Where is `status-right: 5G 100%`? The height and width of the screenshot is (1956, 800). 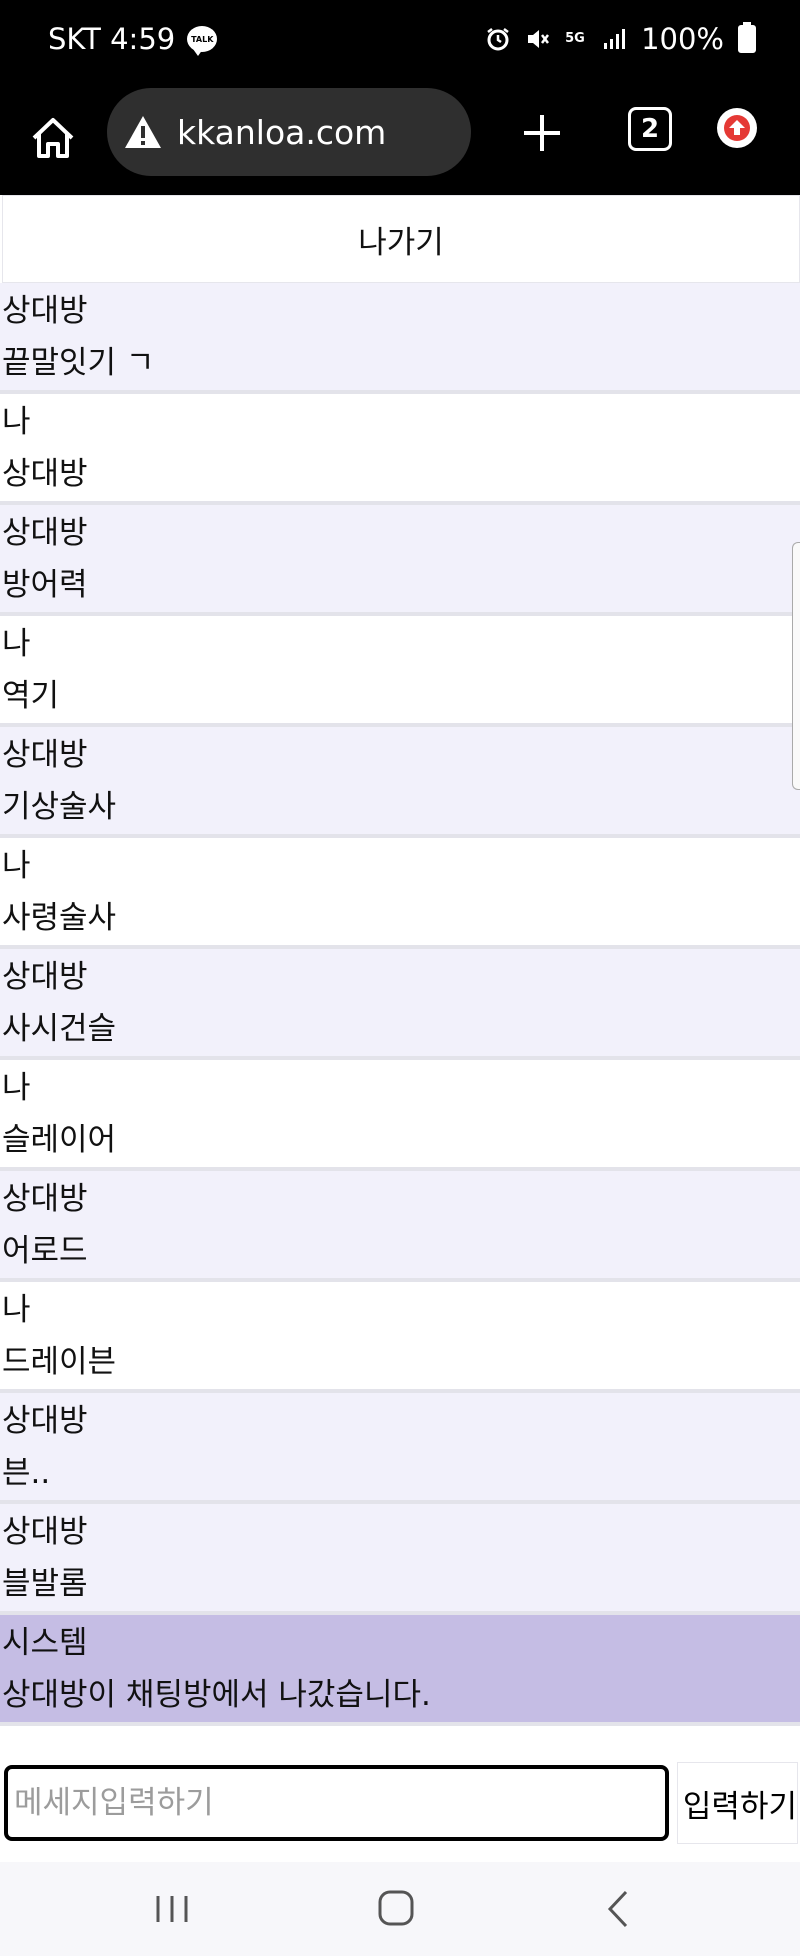
status-right: 5G 100% is located at coordinates (620, 39).